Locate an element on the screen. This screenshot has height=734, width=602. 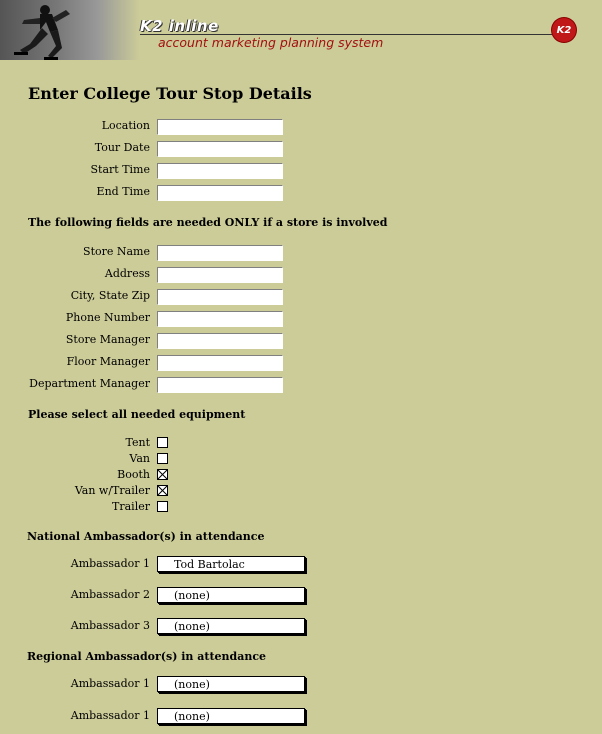
address-input is located at coordinates (220, 275).